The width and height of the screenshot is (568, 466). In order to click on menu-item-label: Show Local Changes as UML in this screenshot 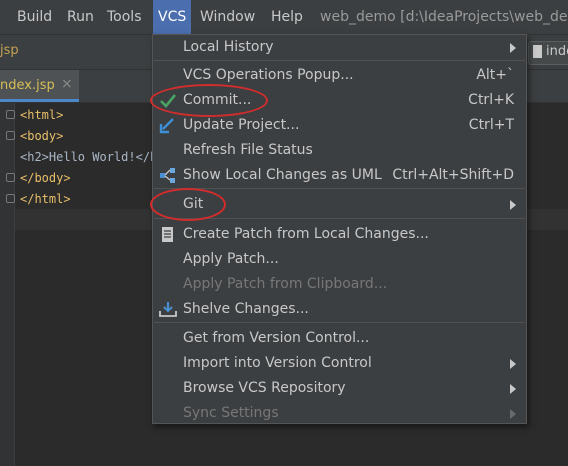, I will do `click(282, 175)`.